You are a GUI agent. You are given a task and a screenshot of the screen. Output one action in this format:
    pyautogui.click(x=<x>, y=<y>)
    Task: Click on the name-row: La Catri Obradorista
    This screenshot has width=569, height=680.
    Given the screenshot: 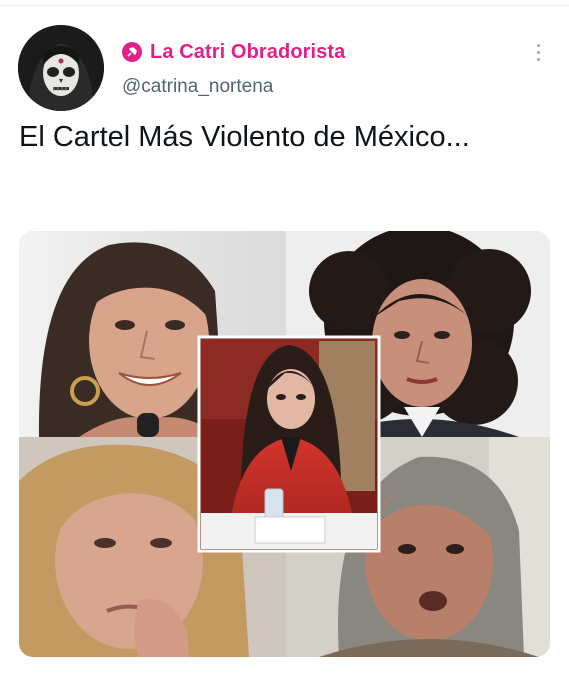 What is the action you would take?
    pyautogui.click(x=233, y=52)
    